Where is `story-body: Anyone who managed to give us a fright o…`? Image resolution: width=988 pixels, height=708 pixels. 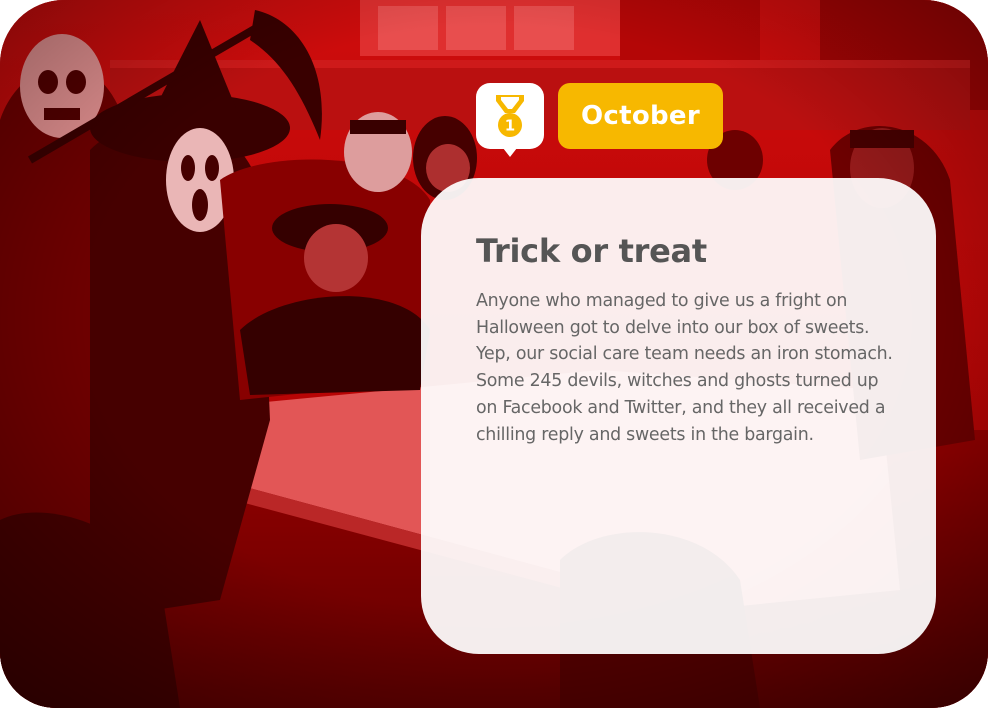 story-body: Anyone who managed to give us a fright o… is located at coordinates (684, 368).